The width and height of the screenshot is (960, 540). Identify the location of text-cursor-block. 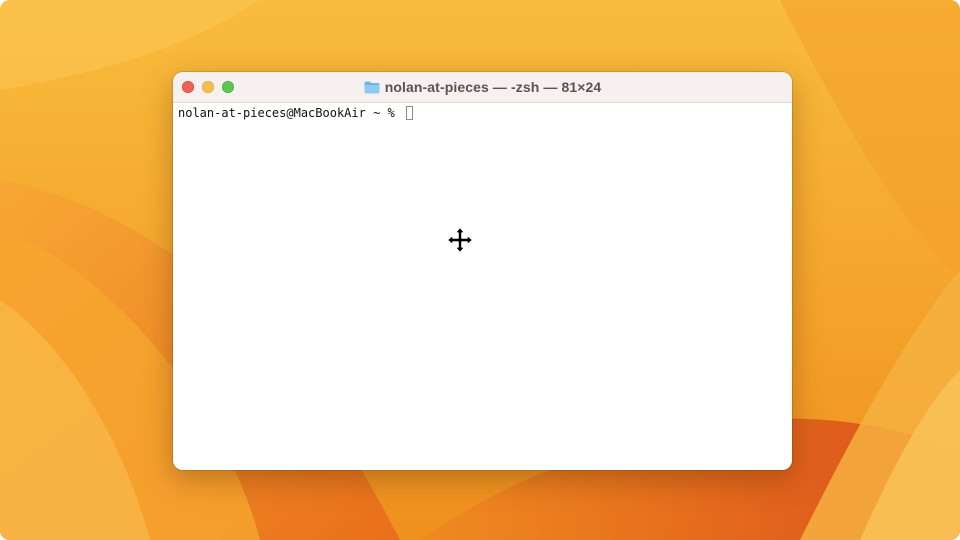
(409, 113).